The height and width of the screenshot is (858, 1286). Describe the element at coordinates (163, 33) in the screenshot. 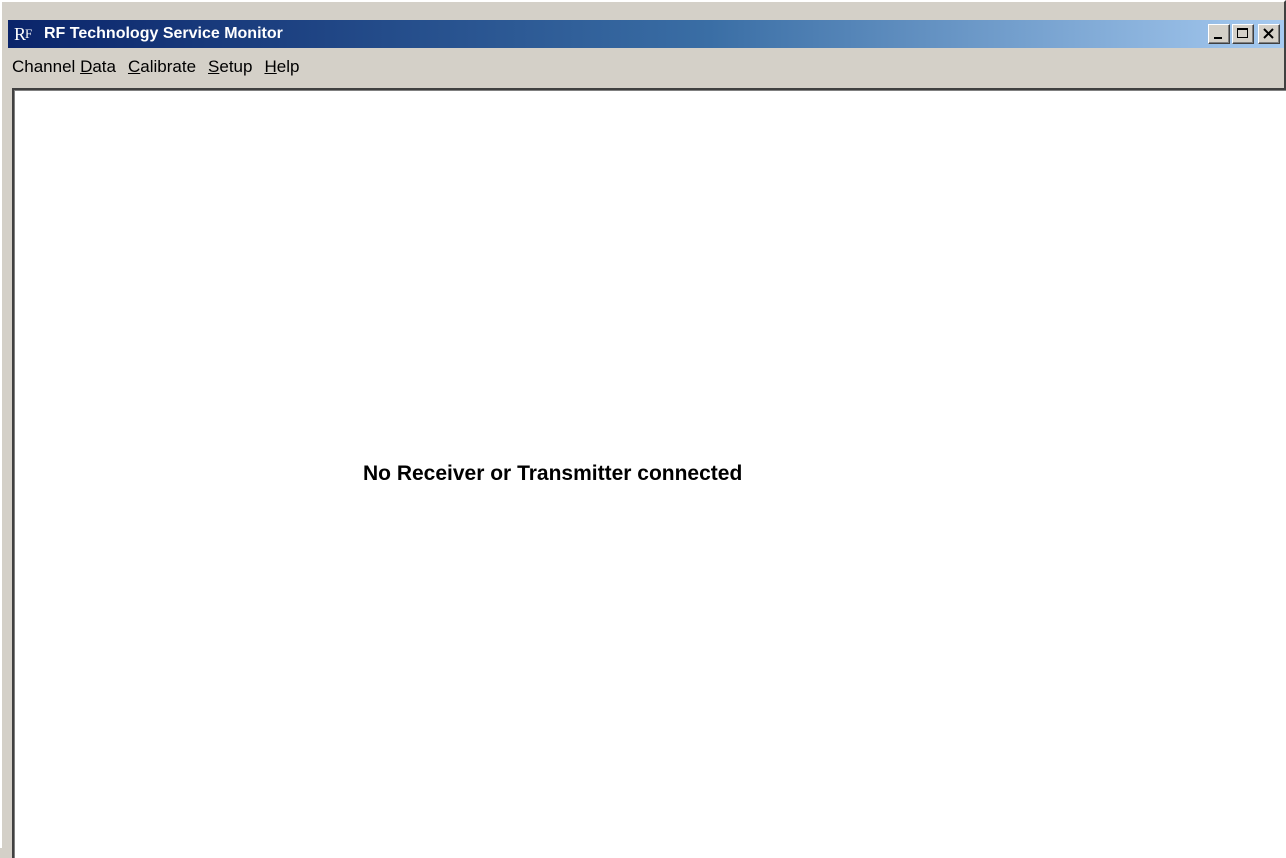

I see `window-title: RF Technology Service Monitor` at that location.